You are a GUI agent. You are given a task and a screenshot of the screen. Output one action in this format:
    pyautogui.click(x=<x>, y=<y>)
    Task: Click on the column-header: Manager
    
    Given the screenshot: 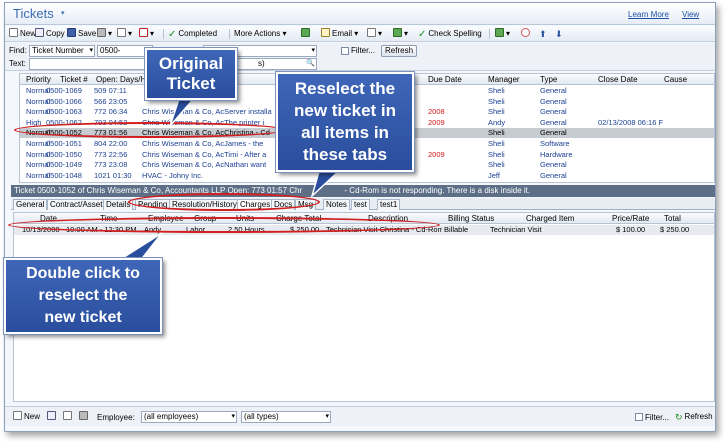 What is the action you would take?
    pyautogui.click(x=504, y=79)
    